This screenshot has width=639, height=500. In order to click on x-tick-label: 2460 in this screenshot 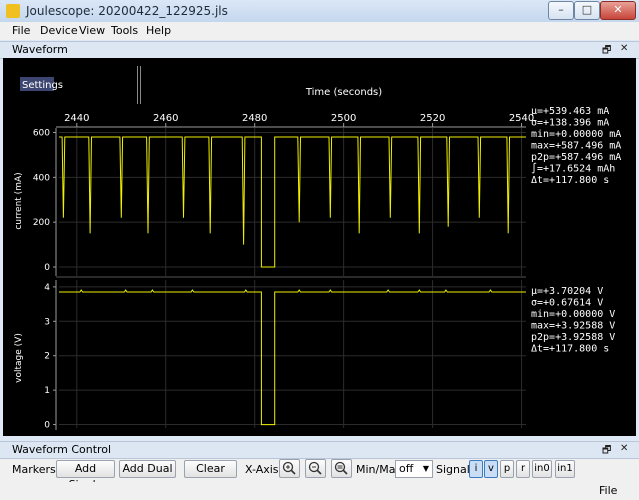, I will do `click(165, 118)`.